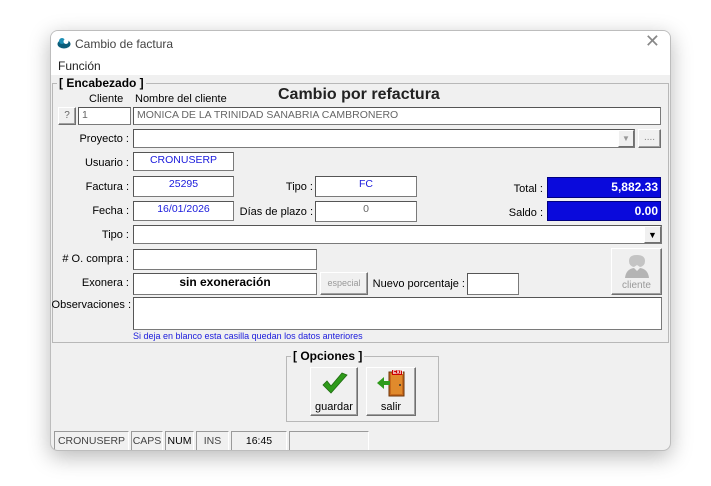  Describe the element at coordinates (652, 234) in the screenshot. I see `tipo-dropdown-button: ▼` at that location.